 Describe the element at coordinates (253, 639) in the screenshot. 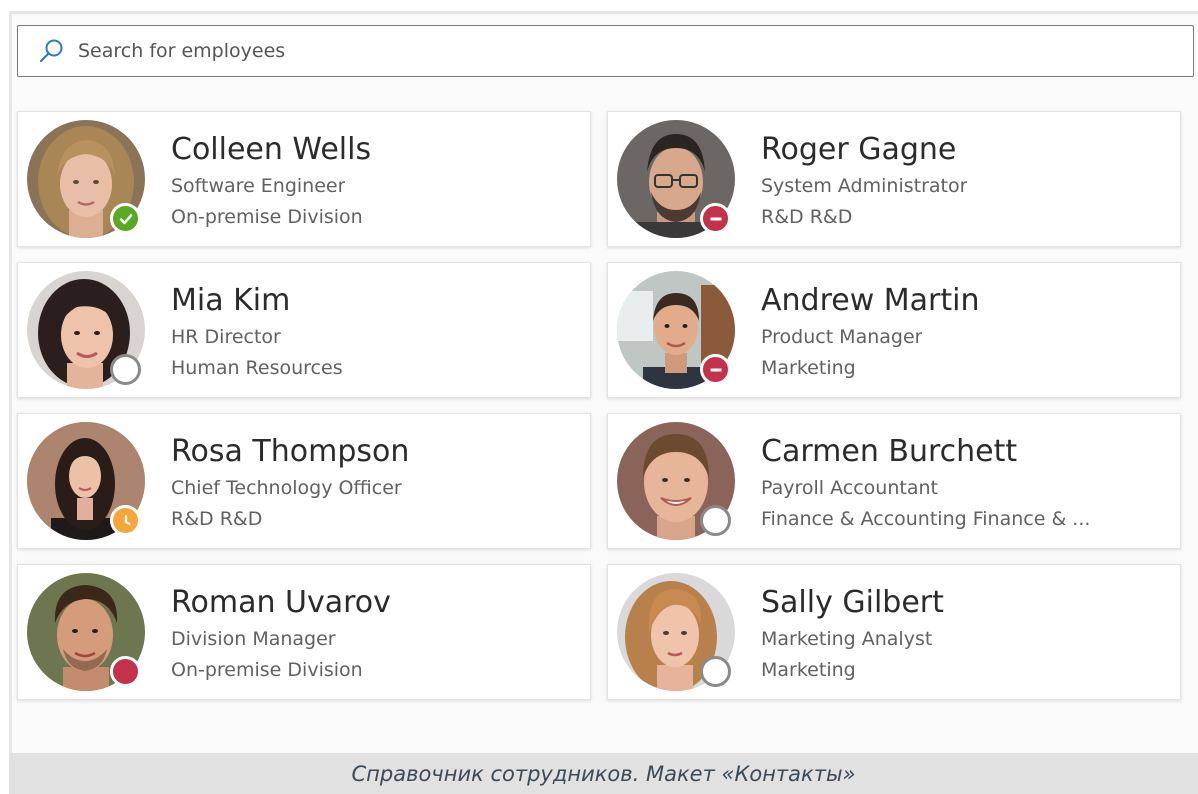

I see `employee-title: Division Manager` at that location.